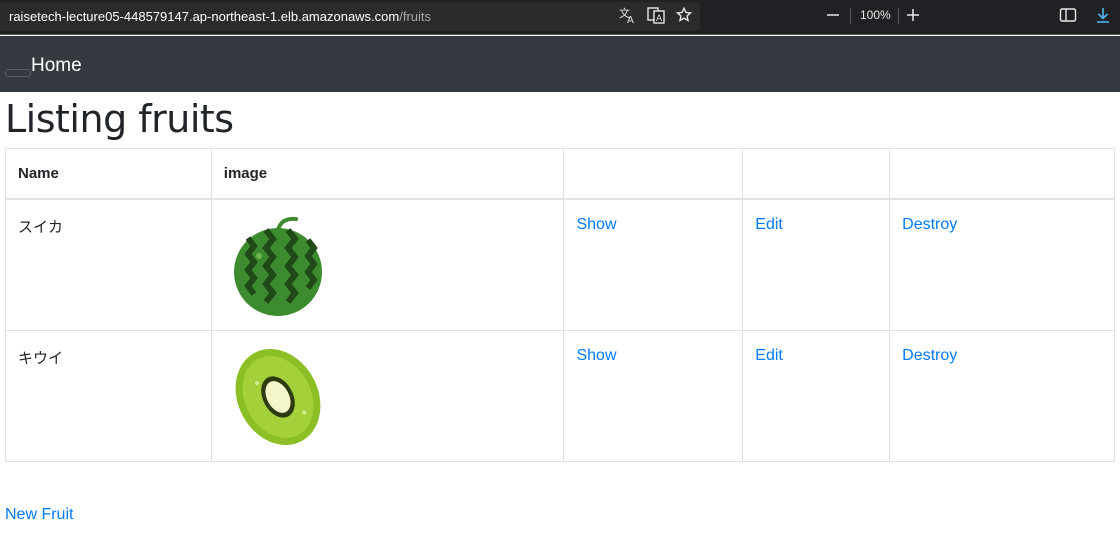 This screenshot has height=533, width=1120. Describe the element at coordinates (119, 119) in the screenshot. I see `page-title: Listing fruits` at that location.